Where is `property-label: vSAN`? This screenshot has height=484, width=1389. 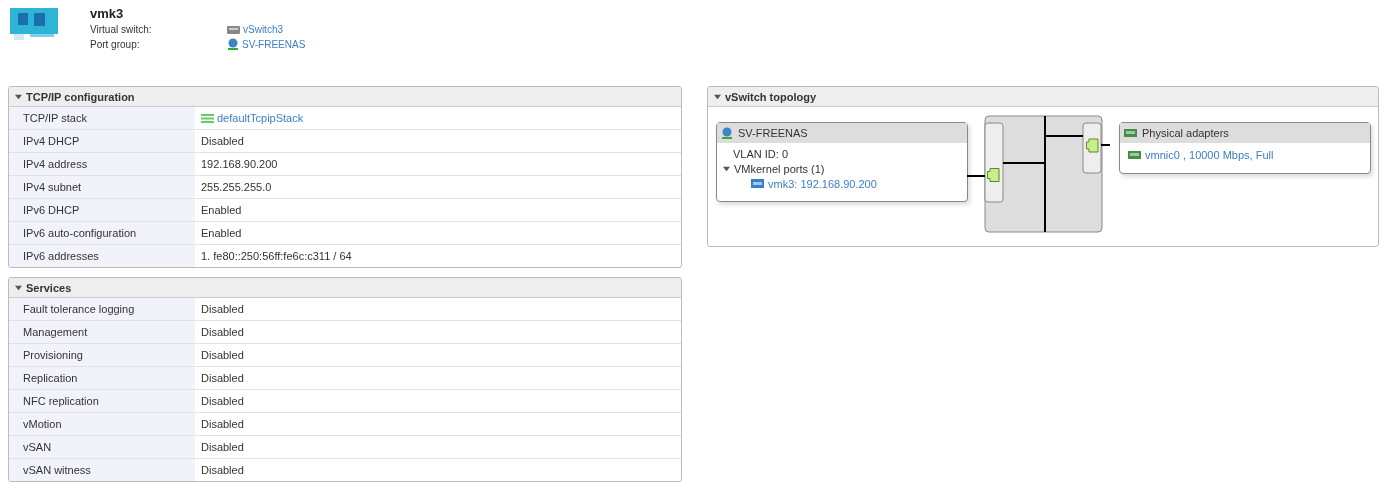
property-label: vSAN is located at coordinates (102, 447).